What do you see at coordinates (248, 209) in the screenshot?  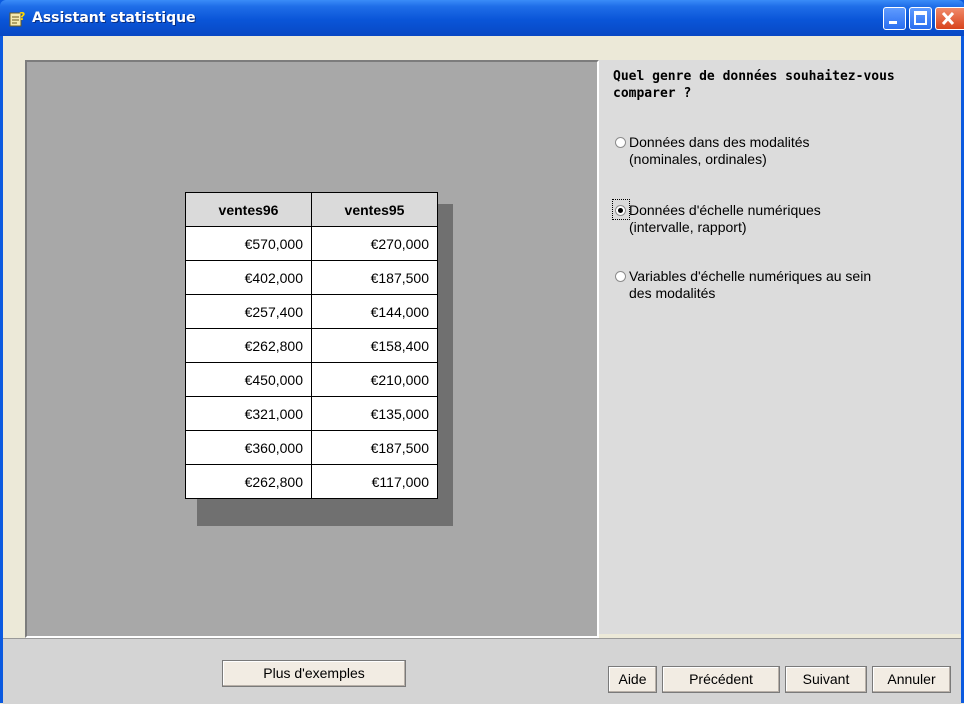 I see `column-header: ventes96` at bounding box center [248, 209].